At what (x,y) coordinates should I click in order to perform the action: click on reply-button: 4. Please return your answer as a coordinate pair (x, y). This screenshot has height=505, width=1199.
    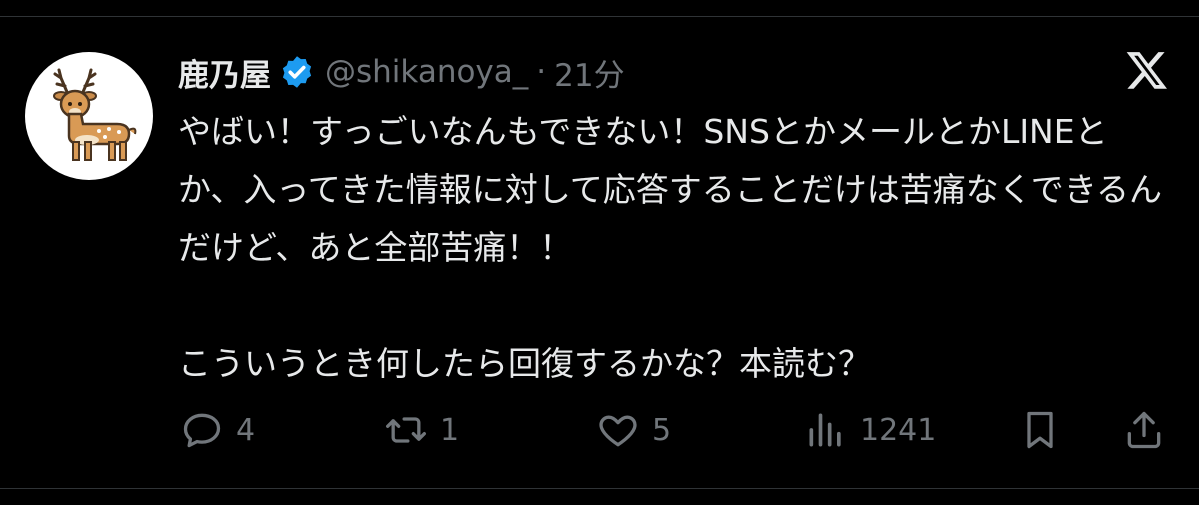
    Looking at the image, I should click on (217, 430).